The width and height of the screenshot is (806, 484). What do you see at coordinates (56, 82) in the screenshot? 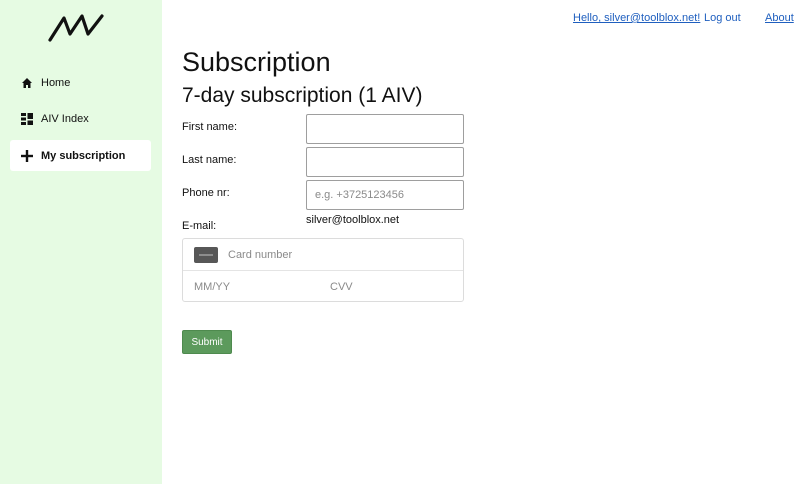
I see `sidebar-item-label: Home` at bounding box center [56, 82].